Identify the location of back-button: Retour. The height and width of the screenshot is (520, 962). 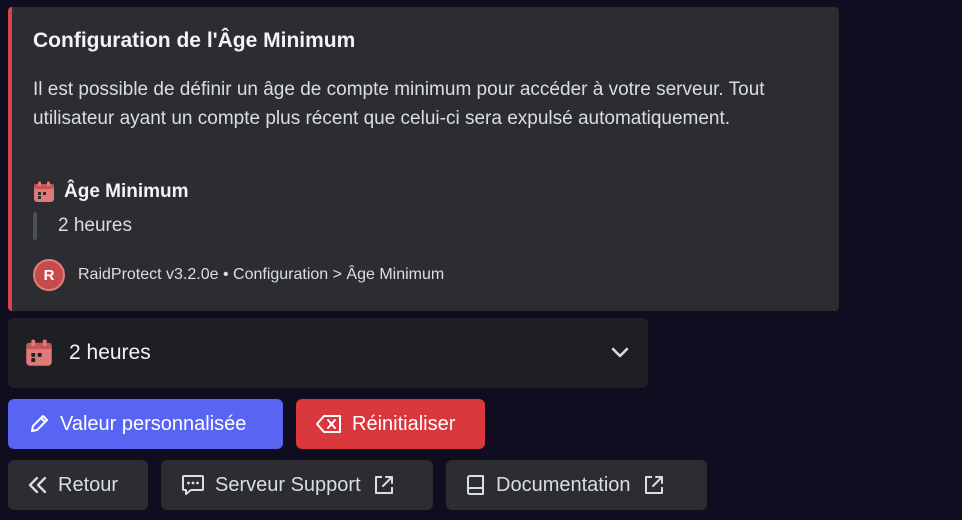
(78, 485).